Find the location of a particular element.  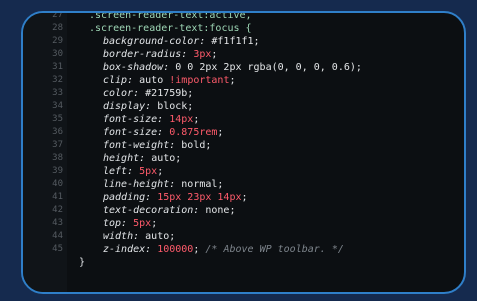

css-comment: /* Above WP toolbar. */ is located at coordinates (274, 249).